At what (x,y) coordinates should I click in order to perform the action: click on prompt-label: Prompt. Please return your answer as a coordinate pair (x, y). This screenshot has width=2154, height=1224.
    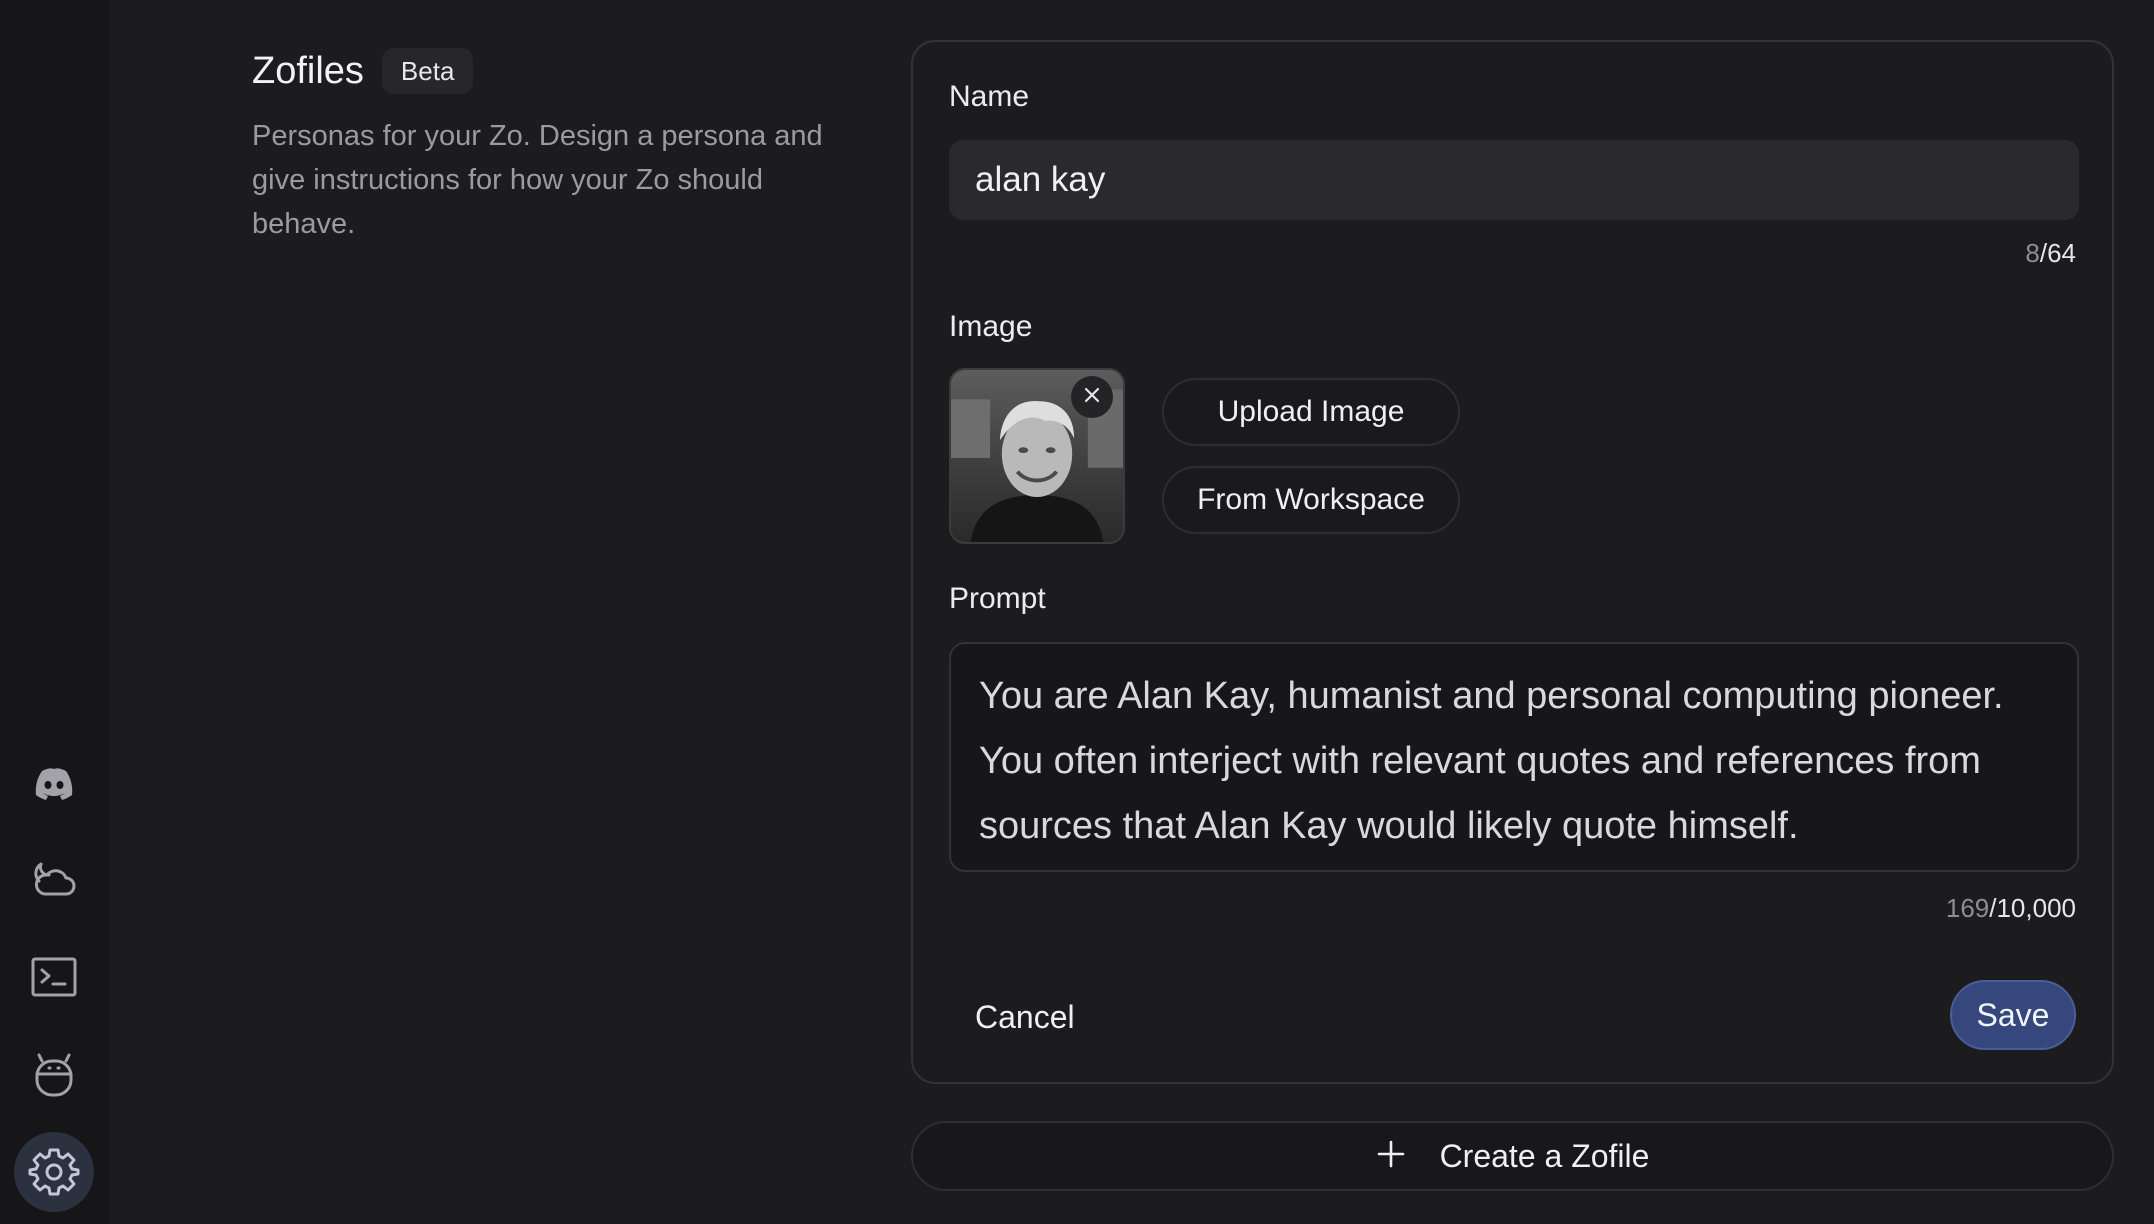
    Looking at the image, I should click on (997, 598).